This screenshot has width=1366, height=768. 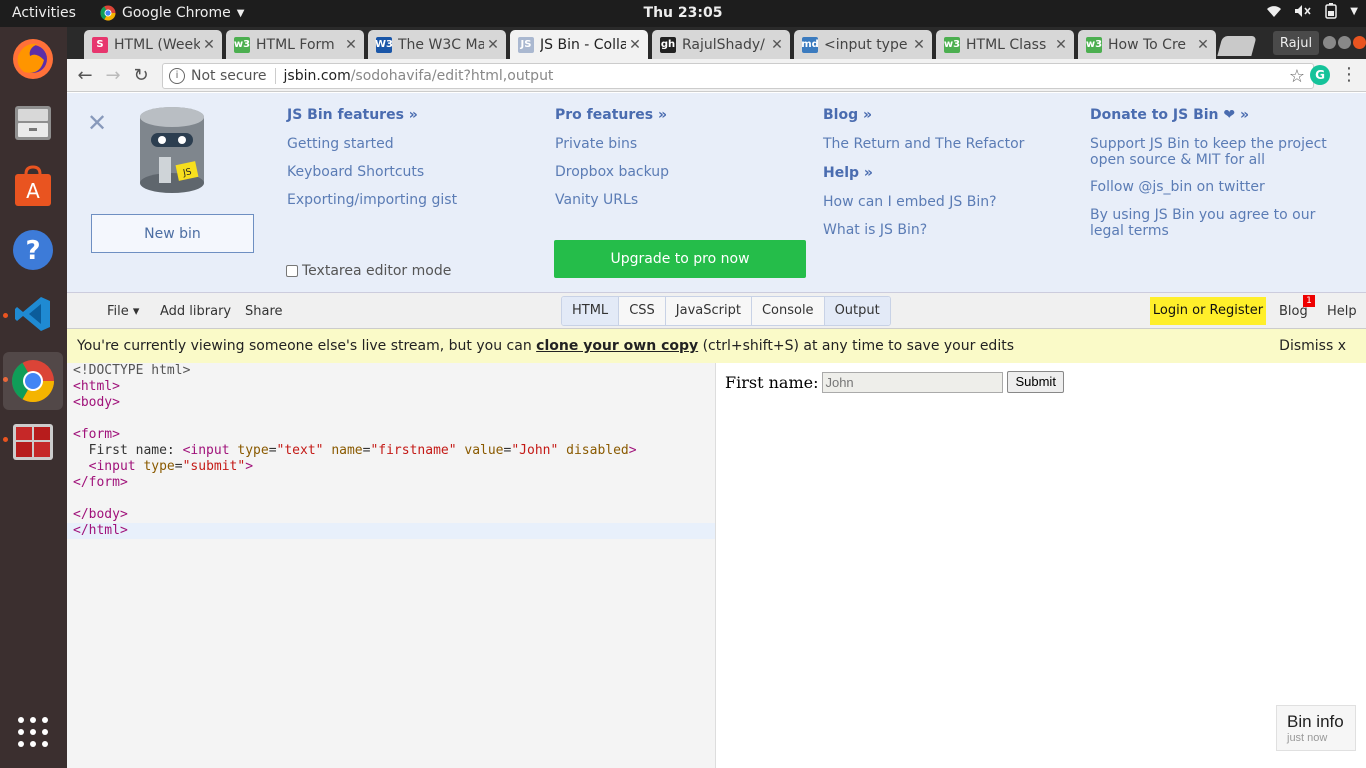 What do you see at coordinates (1320, 75) in the screenshot?
I see `grammarly-icon: G` at bounding box center [1320, 75].